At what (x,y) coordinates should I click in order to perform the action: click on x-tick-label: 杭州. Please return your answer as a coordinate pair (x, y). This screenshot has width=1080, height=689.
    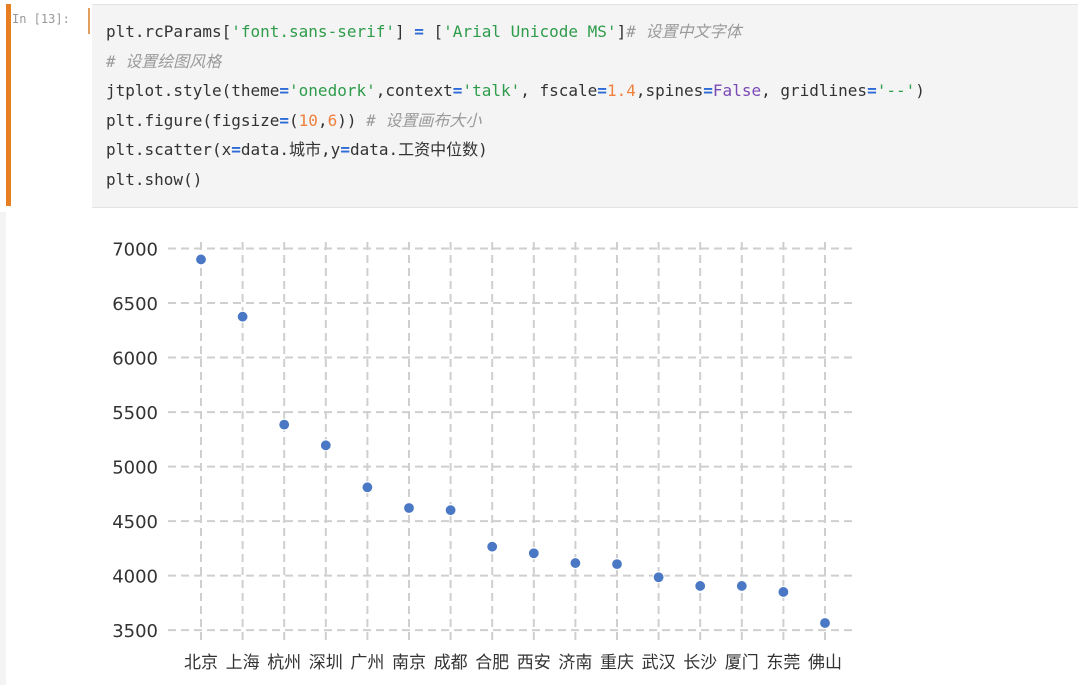
    Looking at the image, I should click on (284, 663).